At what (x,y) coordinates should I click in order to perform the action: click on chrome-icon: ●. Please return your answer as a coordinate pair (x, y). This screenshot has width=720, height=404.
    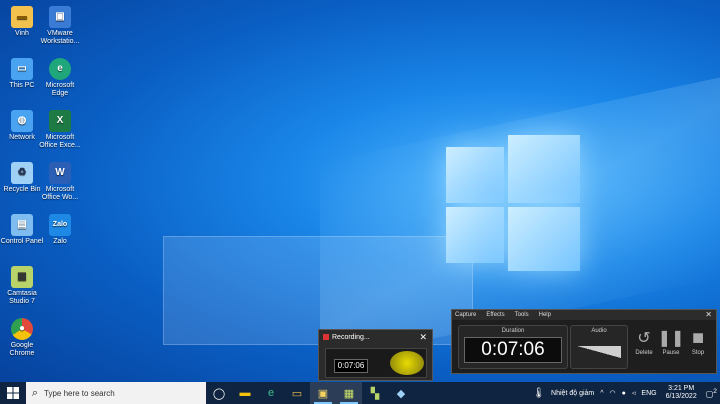
    Looking at the image, I should click on (22, 329).